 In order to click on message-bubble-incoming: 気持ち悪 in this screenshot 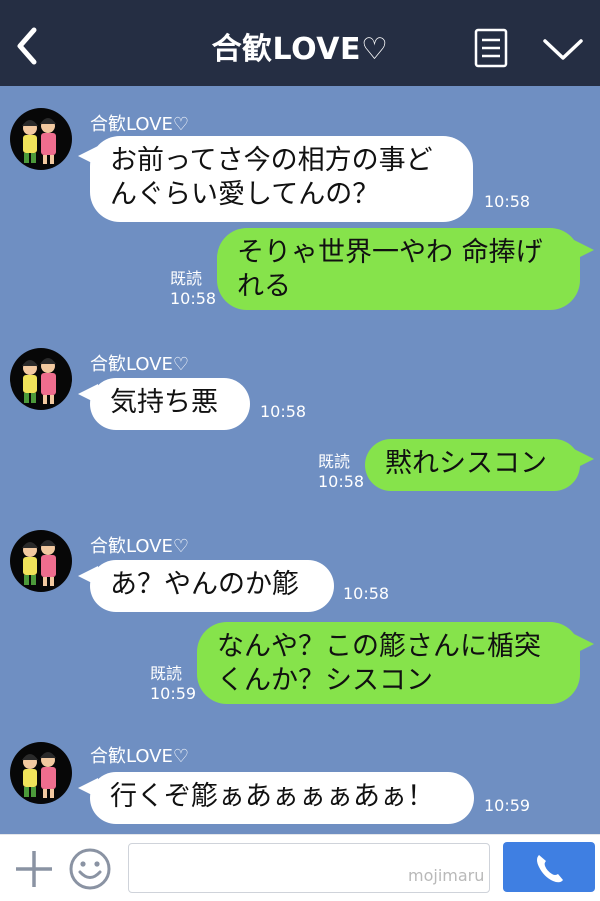, I will do `click(170, 404)`.